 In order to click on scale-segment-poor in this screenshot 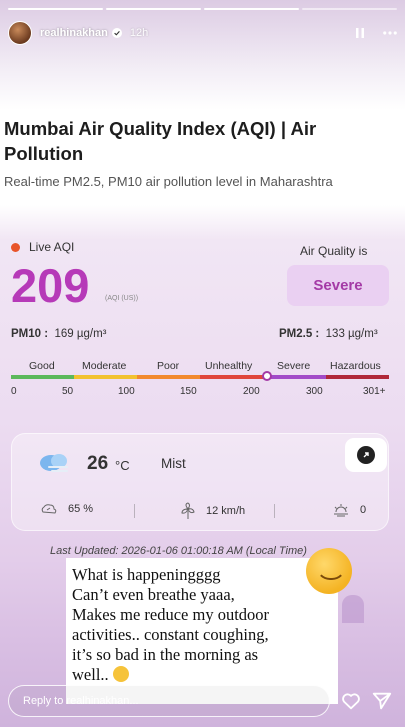, I will do `click(168, 377)`.